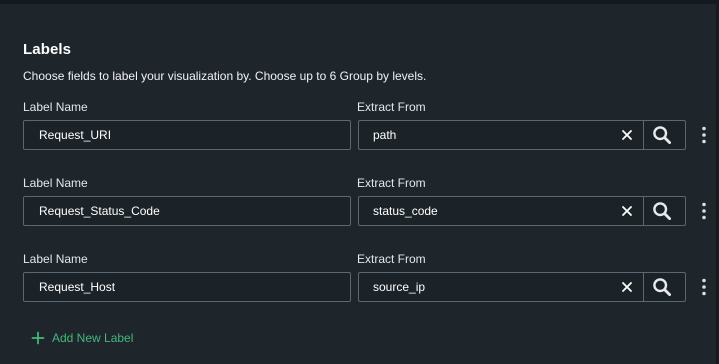  Describe the element at coordinates (93, 338) in the screenshot. I see `add-new-label-text: Add New Label` at that location.